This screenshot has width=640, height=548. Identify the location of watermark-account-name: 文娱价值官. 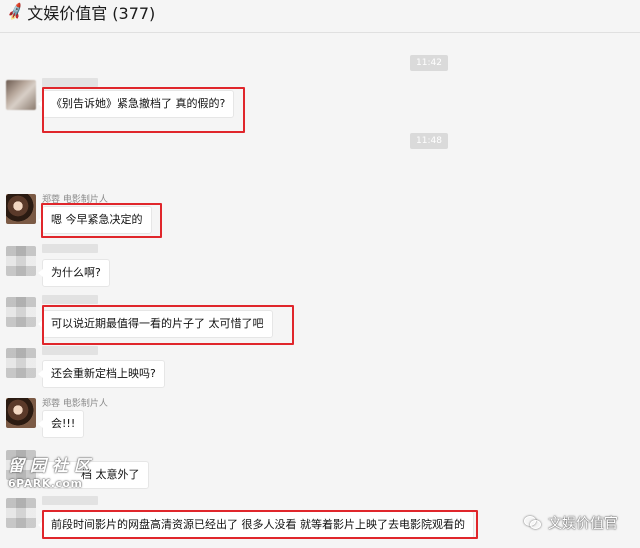
(583, 524).